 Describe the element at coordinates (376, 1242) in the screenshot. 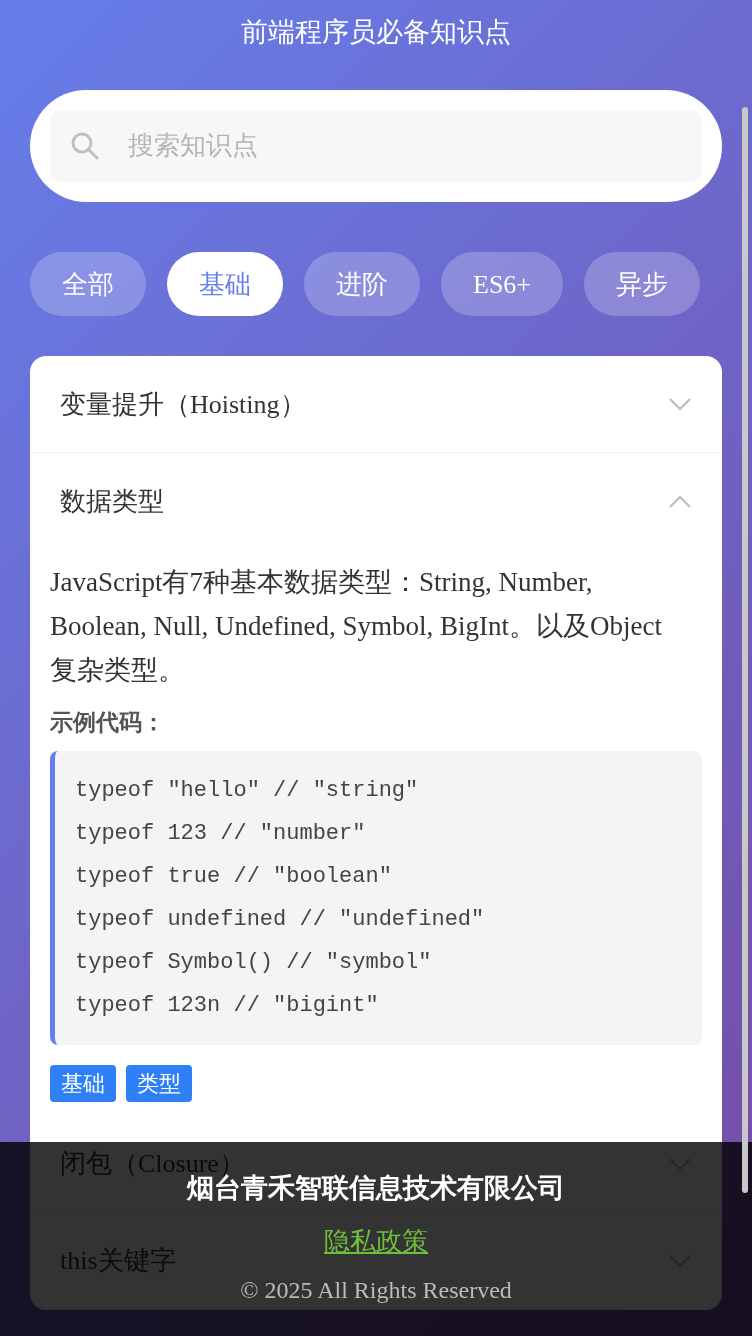

I see `privacy-link: 隐私政策` at that location.